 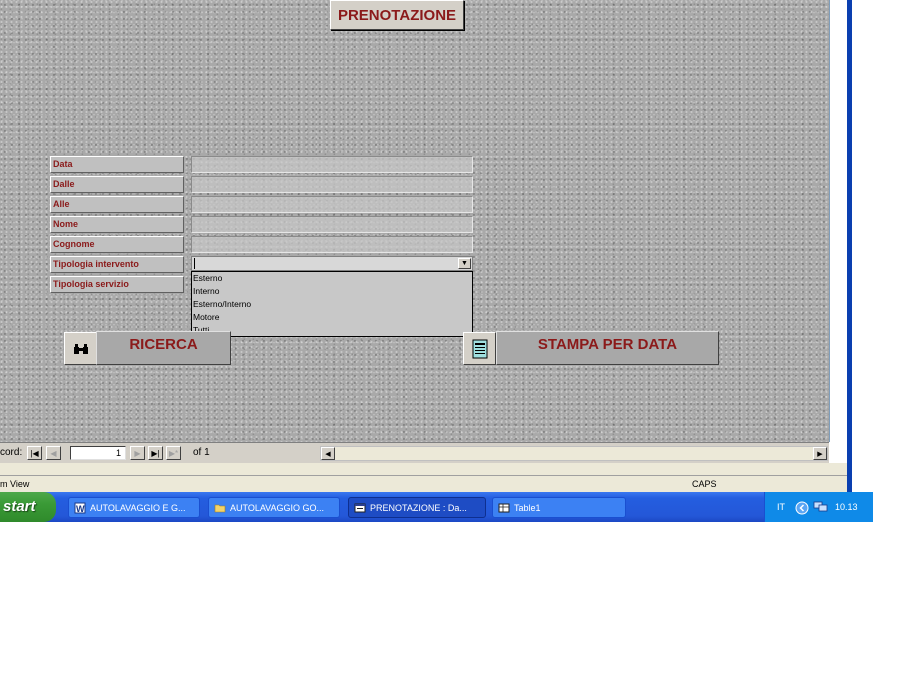 I want to click on system-tray: IT 10.13, so click(x=818, y=507).